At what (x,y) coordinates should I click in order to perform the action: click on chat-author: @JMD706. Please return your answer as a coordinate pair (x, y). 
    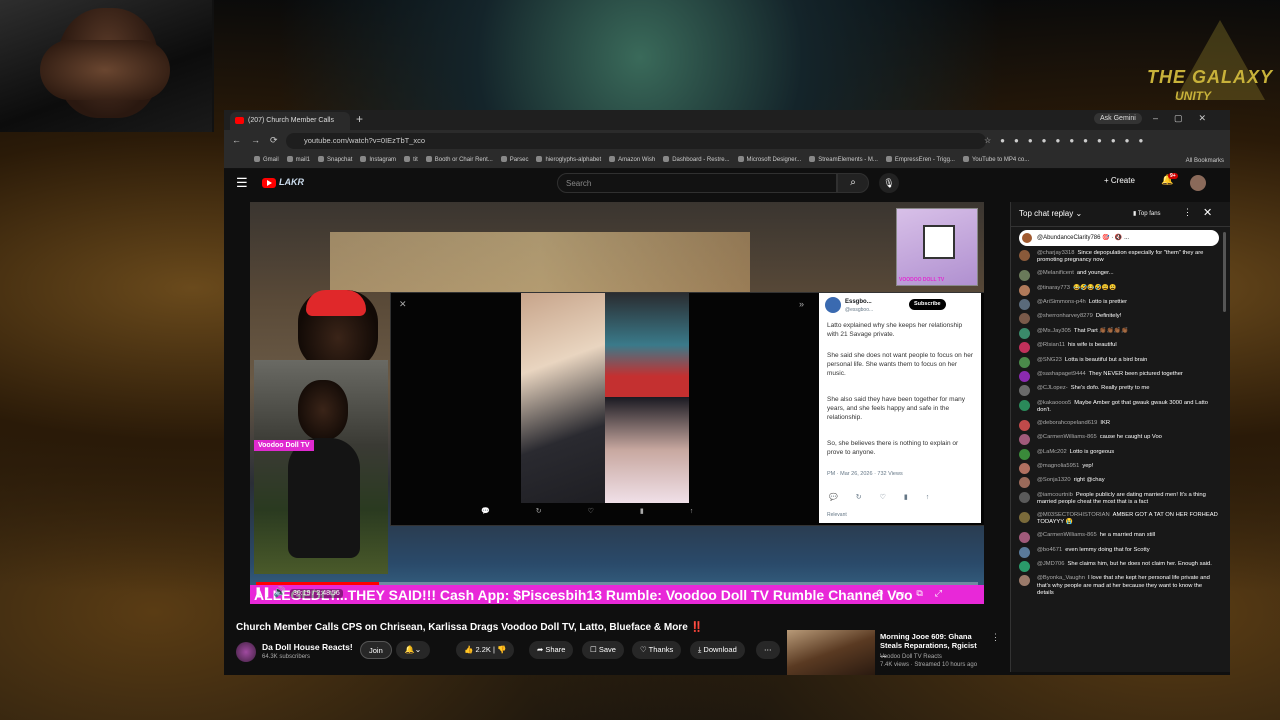
    Looking at the image, I should click on (1050, 564).